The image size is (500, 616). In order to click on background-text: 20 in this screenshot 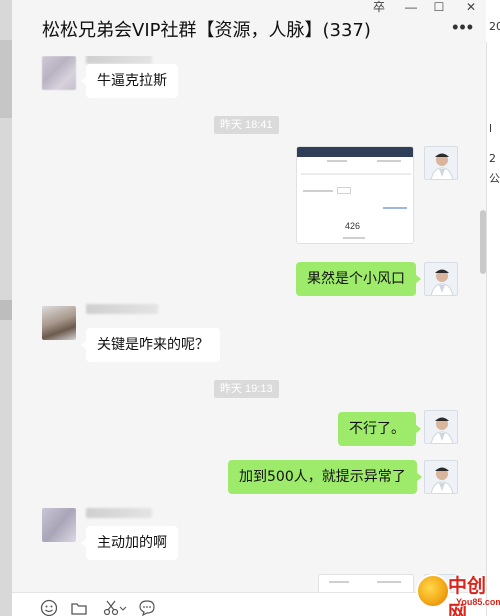, I will do `click(494, 26)`.